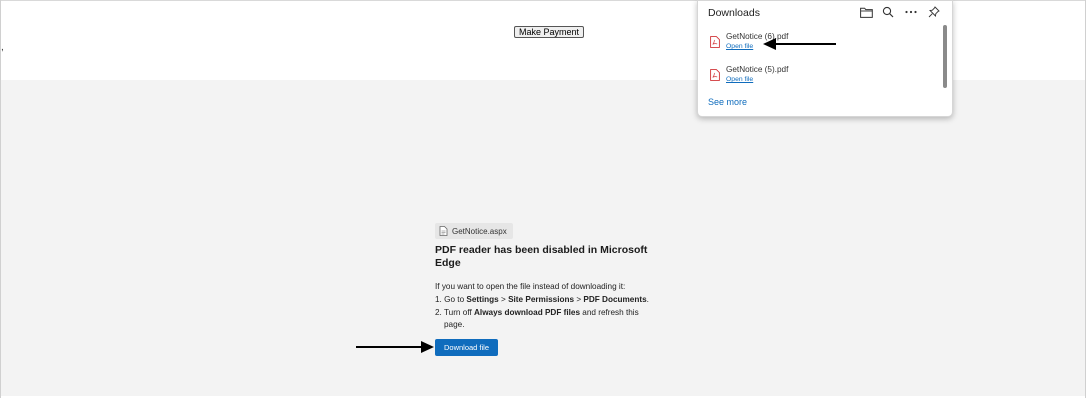 The image size is (1086, 398). I want to click on download-item: GetNotice (5).pdf Open file, so click(821, 73).